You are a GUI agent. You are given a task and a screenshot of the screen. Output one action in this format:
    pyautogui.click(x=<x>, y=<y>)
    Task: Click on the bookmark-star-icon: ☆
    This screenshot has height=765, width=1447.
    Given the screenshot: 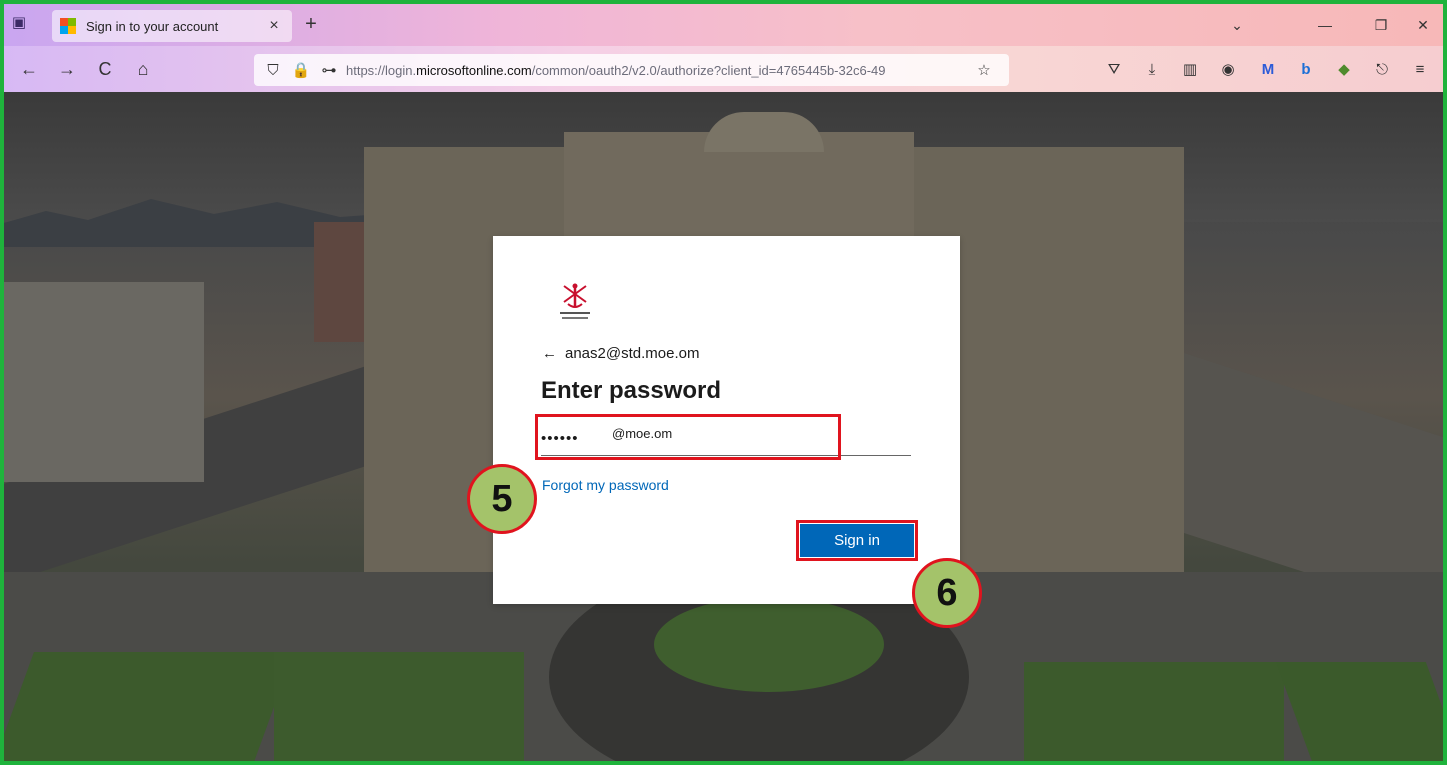 What is the action you would take?
    pyautogui.click(x=984, y=70)
    